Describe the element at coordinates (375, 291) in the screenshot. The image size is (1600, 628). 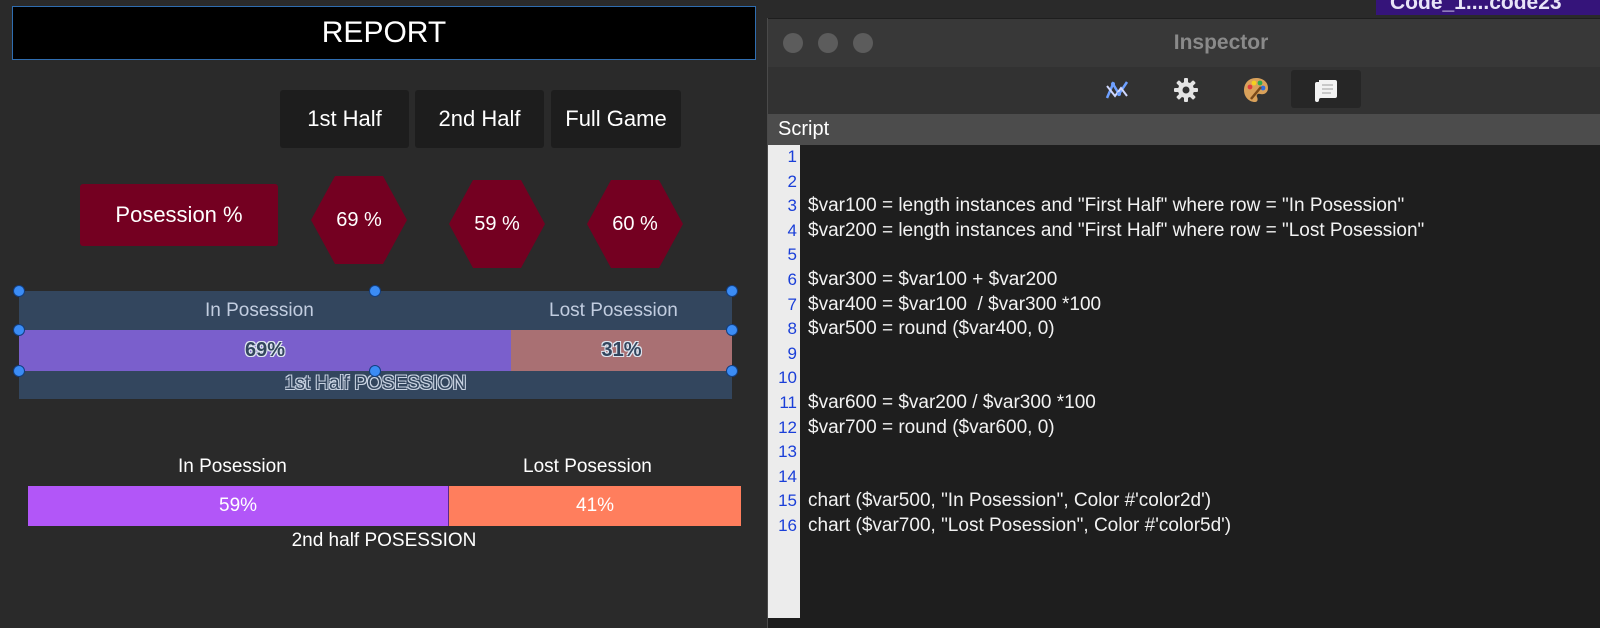
I see `selection-handle-top-center` at that location.